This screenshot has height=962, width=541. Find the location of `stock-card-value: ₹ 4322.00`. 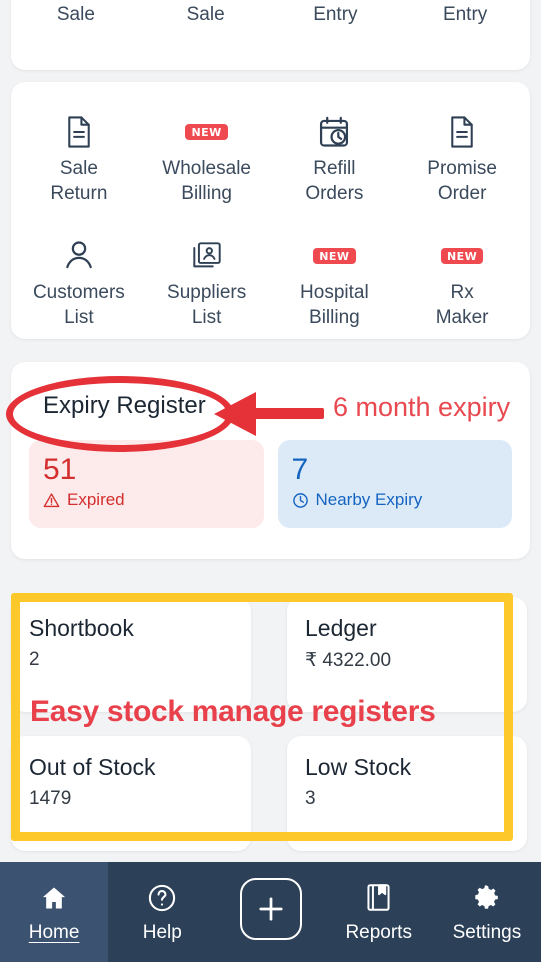

stock-card-value: ₹ 4322.00 is located at coordinates (348, 660).